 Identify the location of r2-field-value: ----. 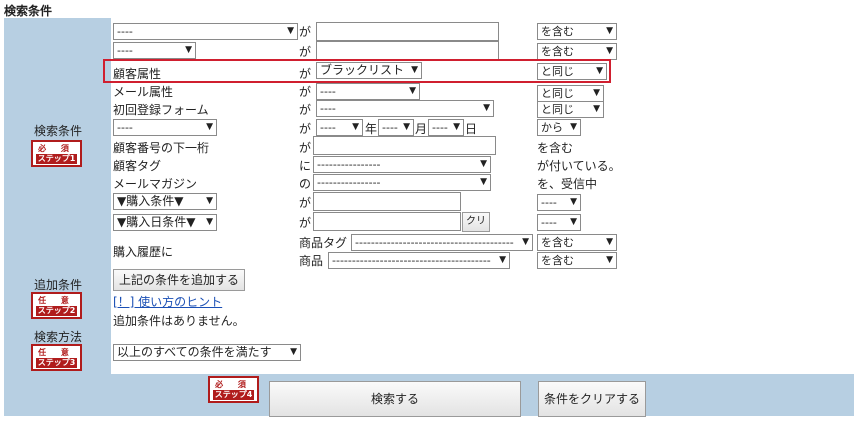
(125, 50).